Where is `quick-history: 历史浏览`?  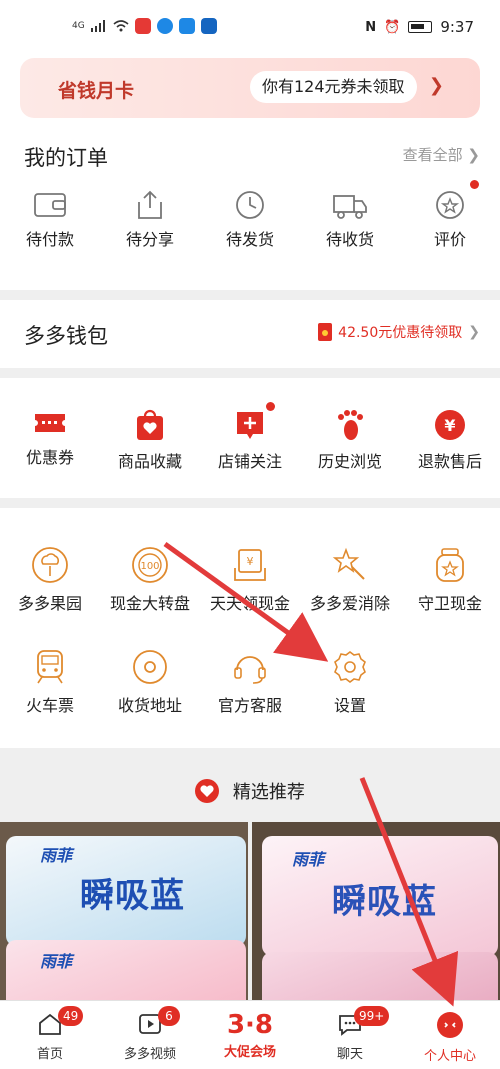 quick-history: 历史浏览 is located at coordinates (350, 440).